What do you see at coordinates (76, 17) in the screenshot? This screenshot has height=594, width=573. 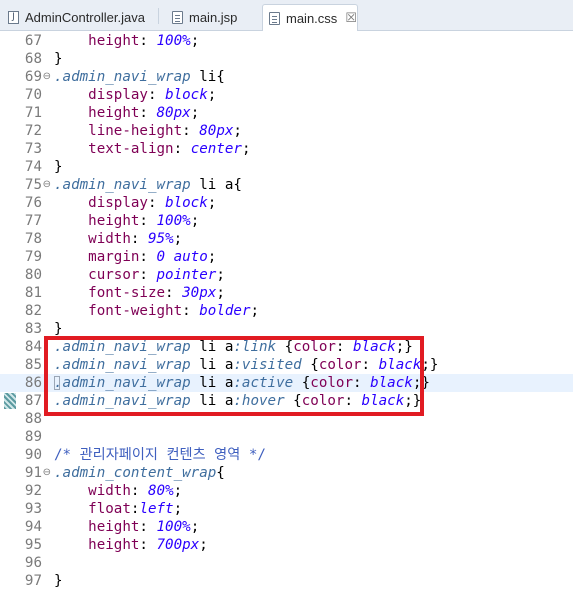 I see `tab-admincontroller-java: J AdminController.java` at bounding box center [76, 17].